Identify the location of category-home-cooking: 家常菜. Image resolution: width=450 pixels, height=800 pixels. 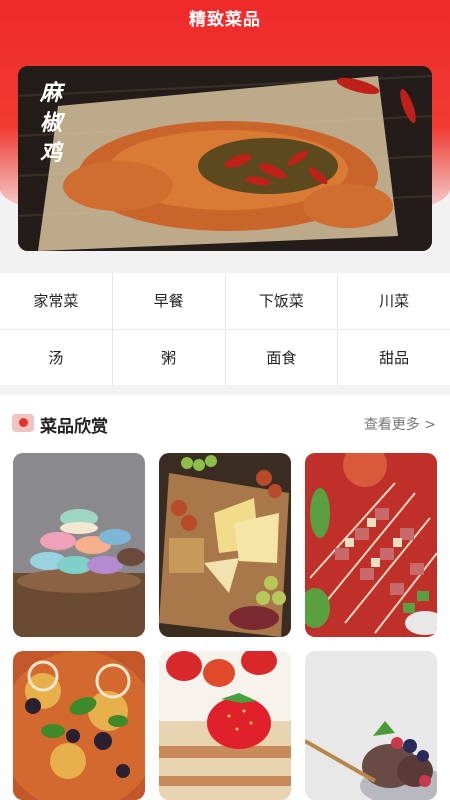
(56, 301).